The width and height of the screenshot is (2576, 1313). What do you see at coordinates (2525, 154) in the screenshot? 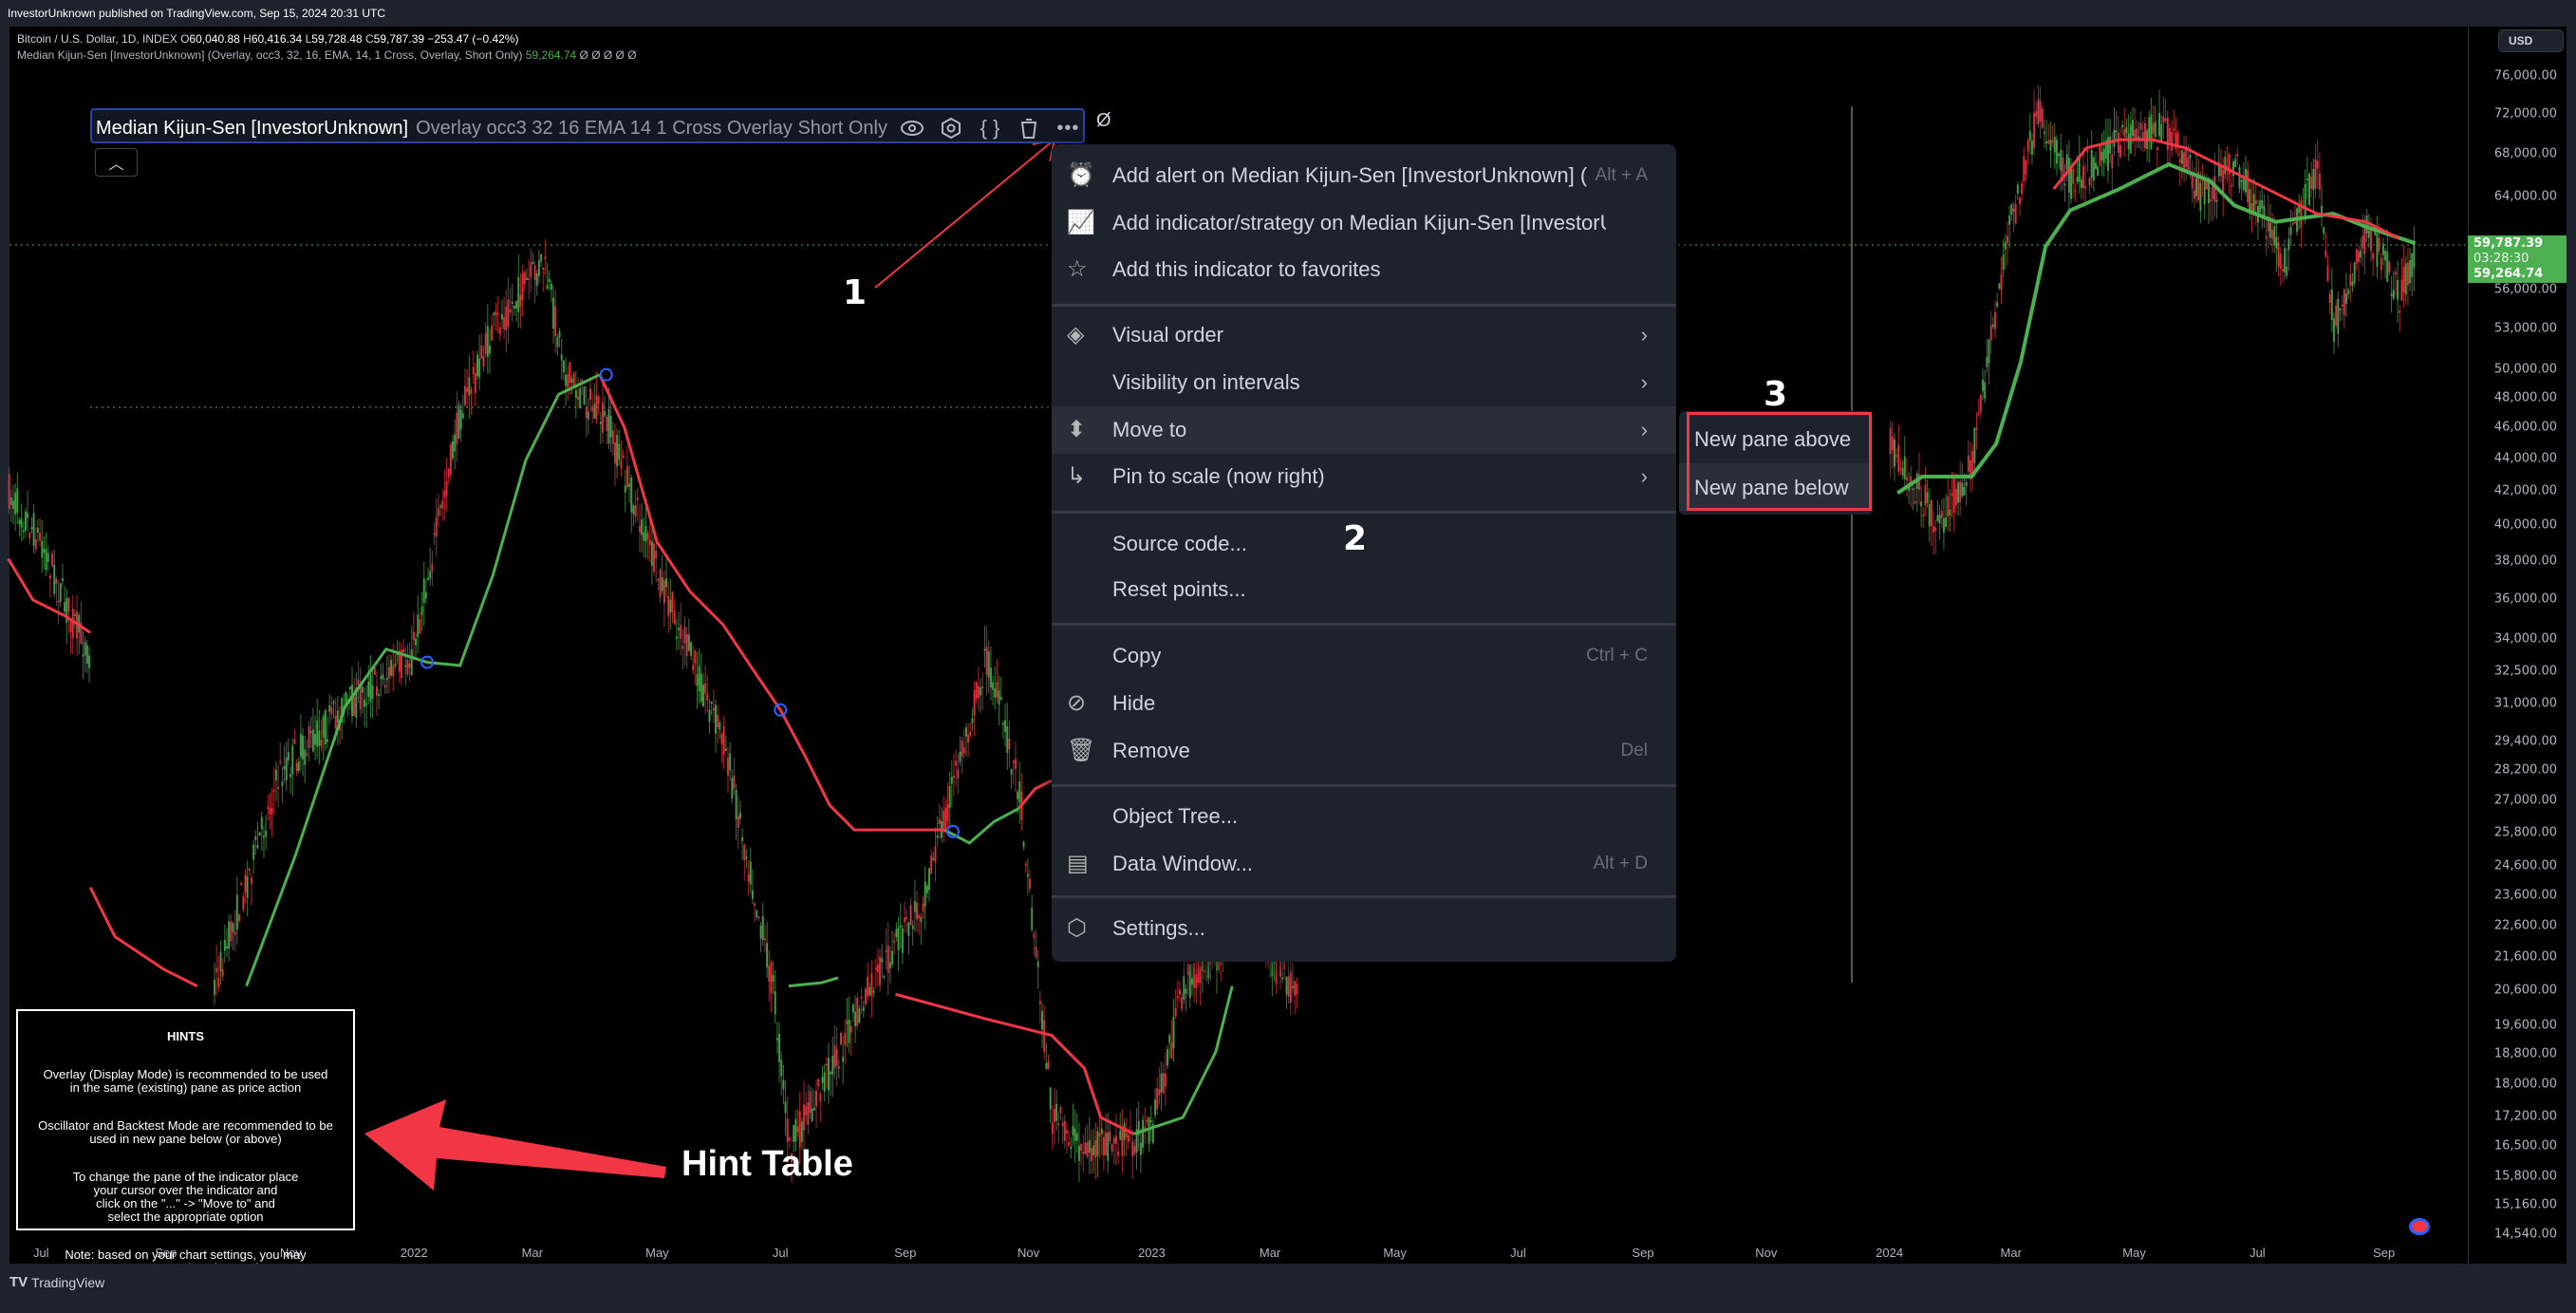
I see `price-tick: 68,000.00` at bounding box center [2525, 154].